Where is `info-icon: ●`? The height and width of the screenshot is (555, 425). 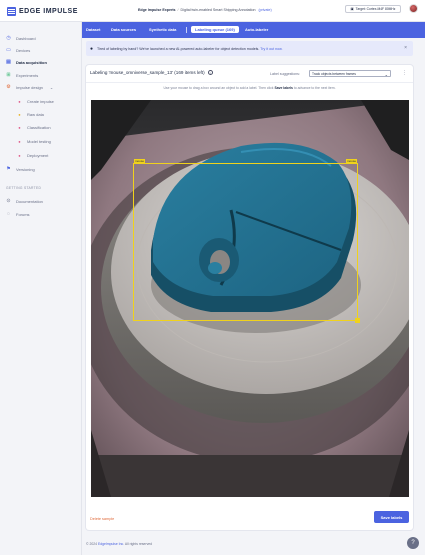
info-icon: ● is located at coordinates (92, 48).